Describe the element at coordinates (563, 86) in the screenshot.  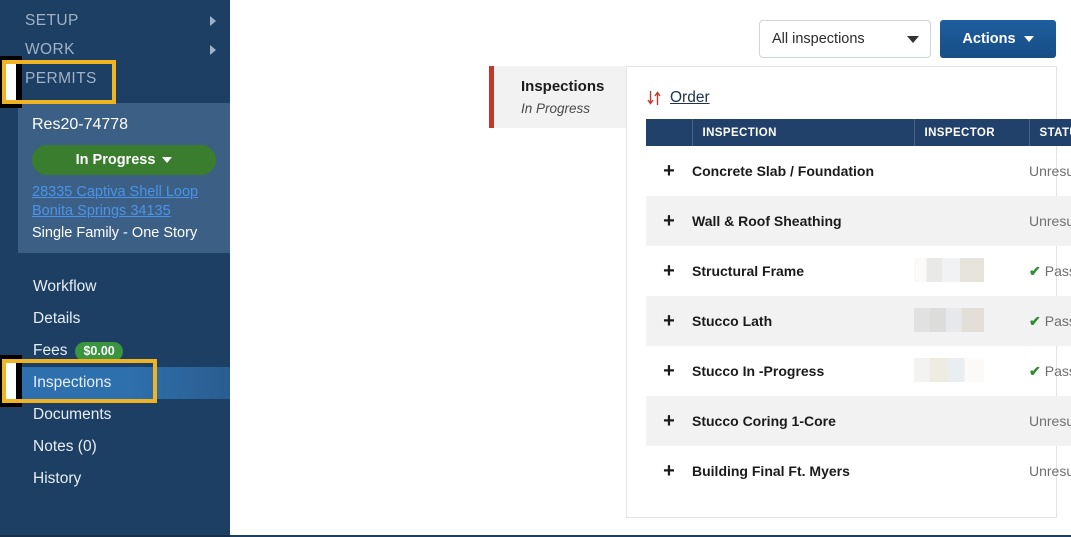
I see `tab-title: Inspections` at that location.